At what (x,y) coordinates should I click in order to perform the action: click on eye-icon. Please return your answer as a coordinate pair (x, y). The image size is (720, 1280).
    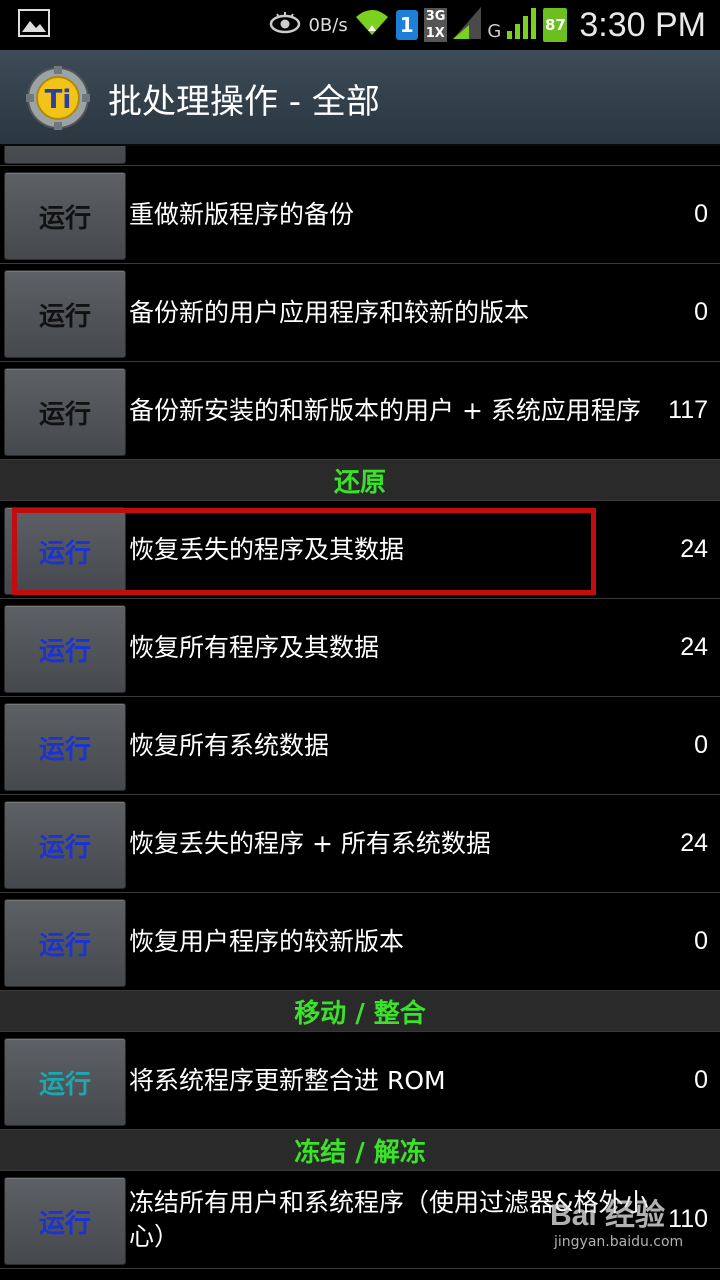
    Looking at the image, I should click on (285, 25).